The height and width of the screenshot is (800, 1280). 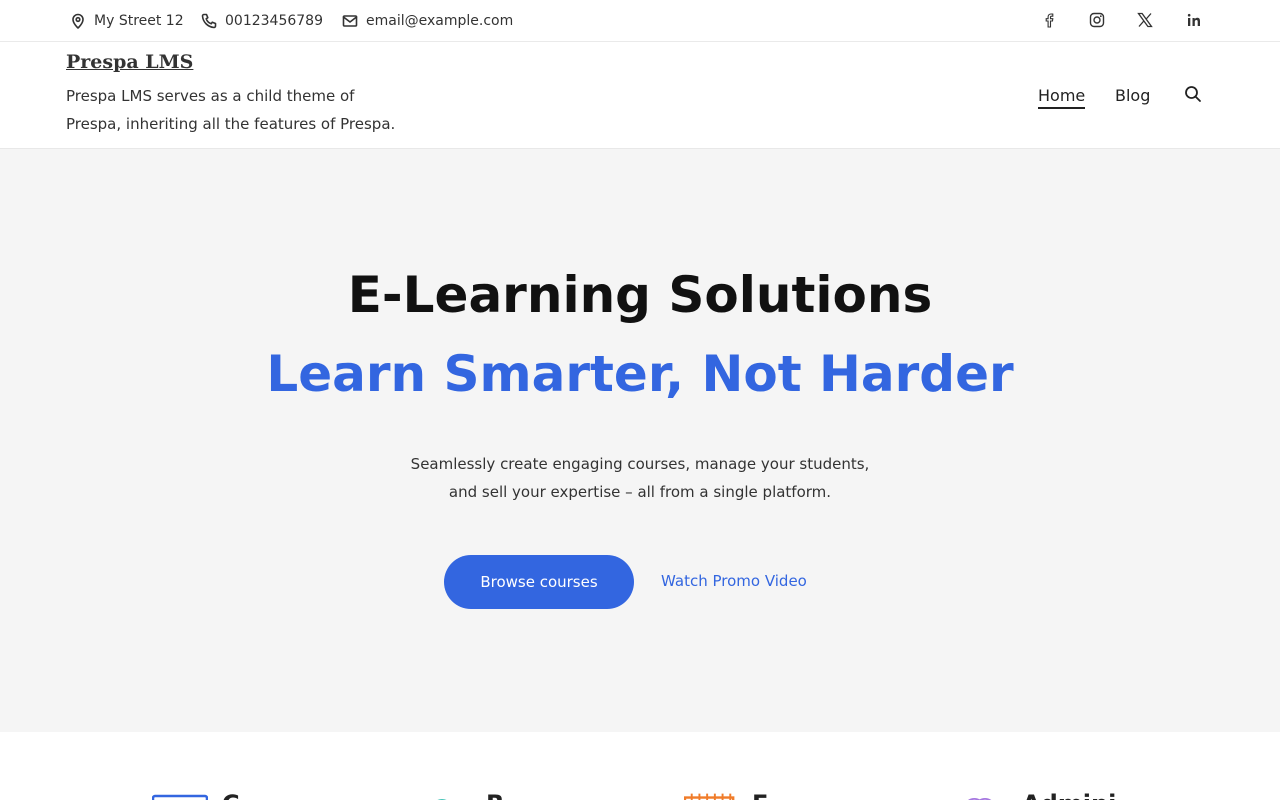 I want to click on phone-icon, so click(x=209, y=20).